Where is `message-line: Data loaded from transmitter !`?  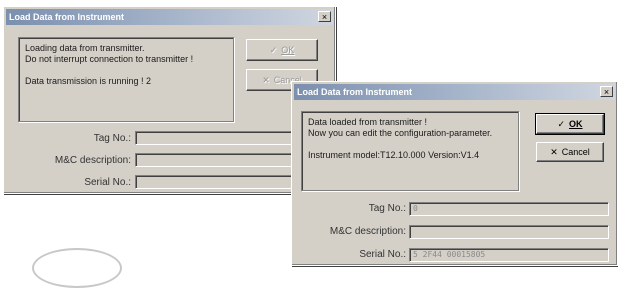 message-line: Data loaded from transmitter ! is located at coordinates (368, 122).